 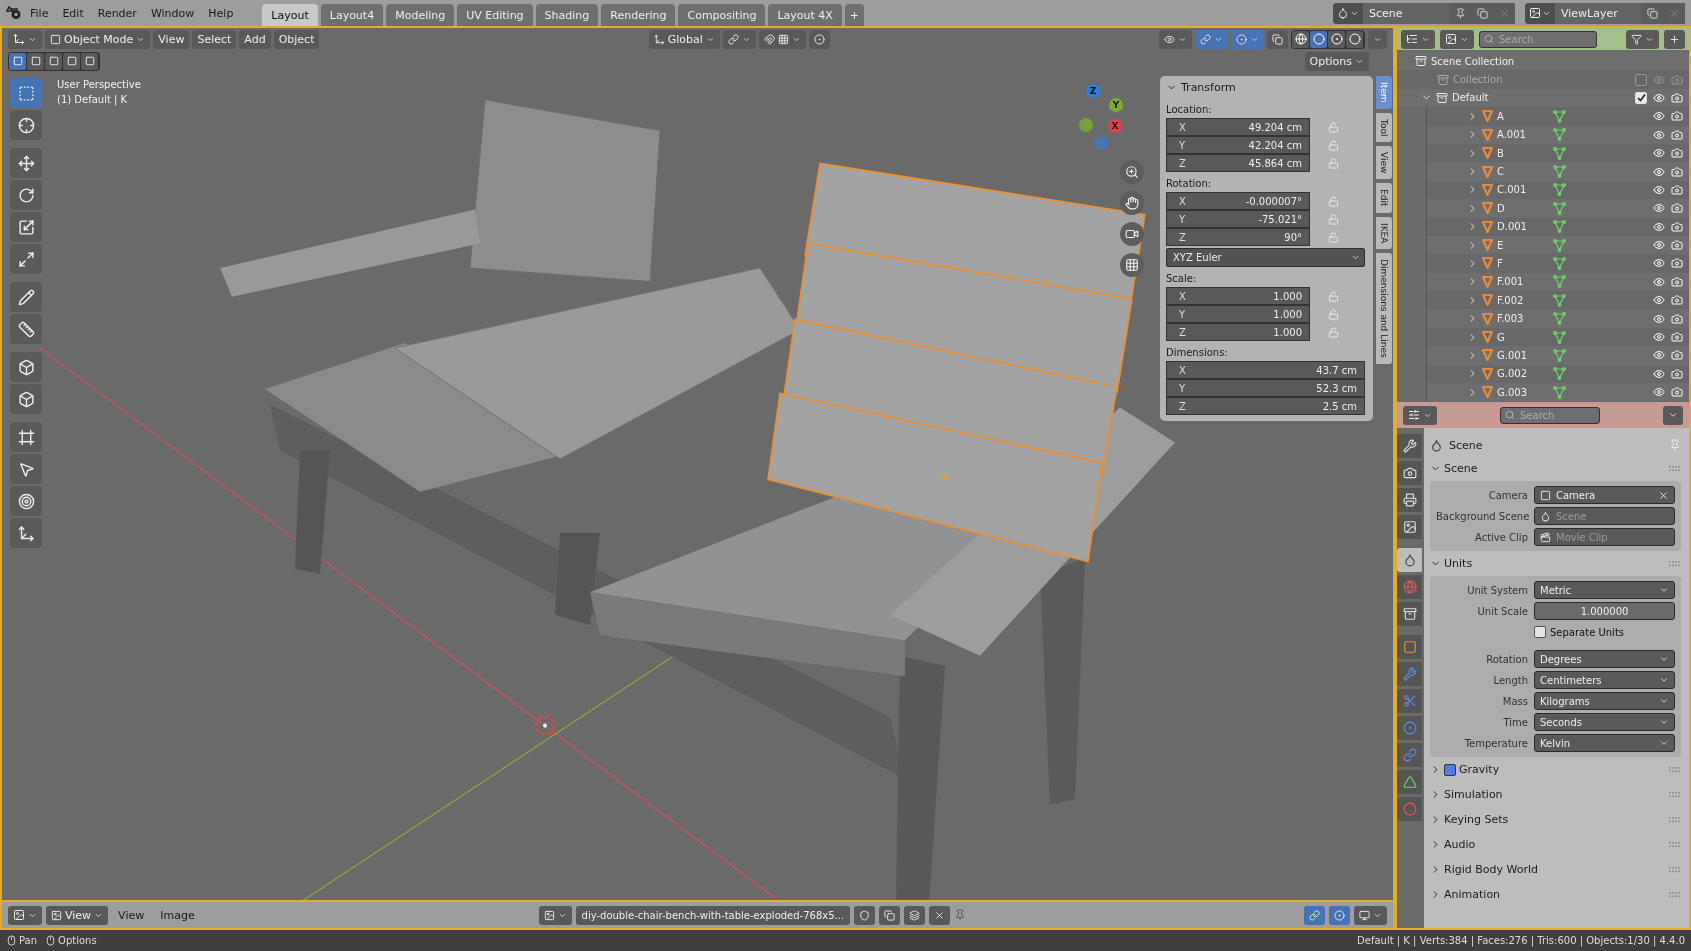 What do you see at coordinates (420, 15) in the screenshot?
I see `workspace-tab: Modeling` at bounding box center [420, 15].